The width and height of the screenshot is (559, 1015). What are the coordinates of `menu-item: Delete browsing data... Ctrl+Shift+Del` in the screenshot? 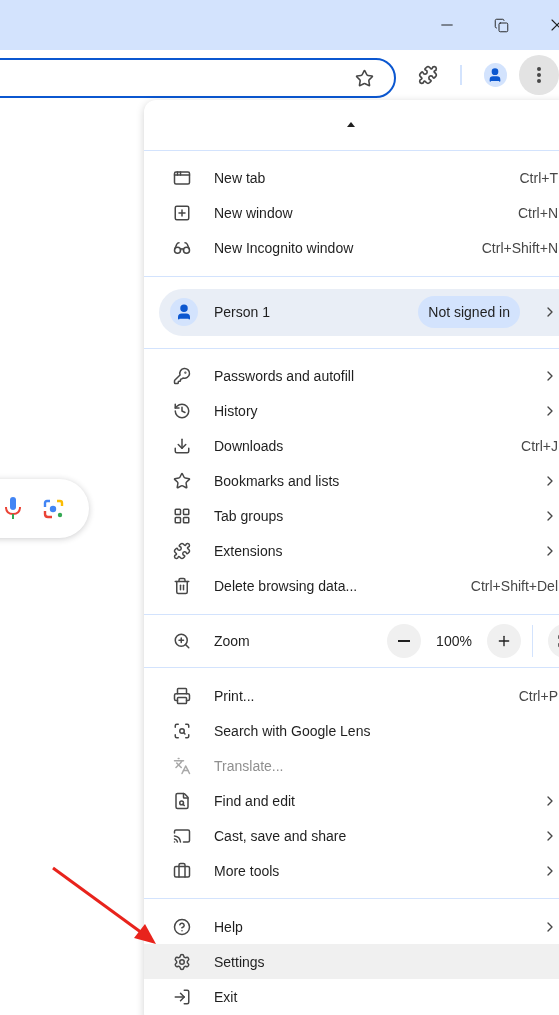 It's located at (351, 586).